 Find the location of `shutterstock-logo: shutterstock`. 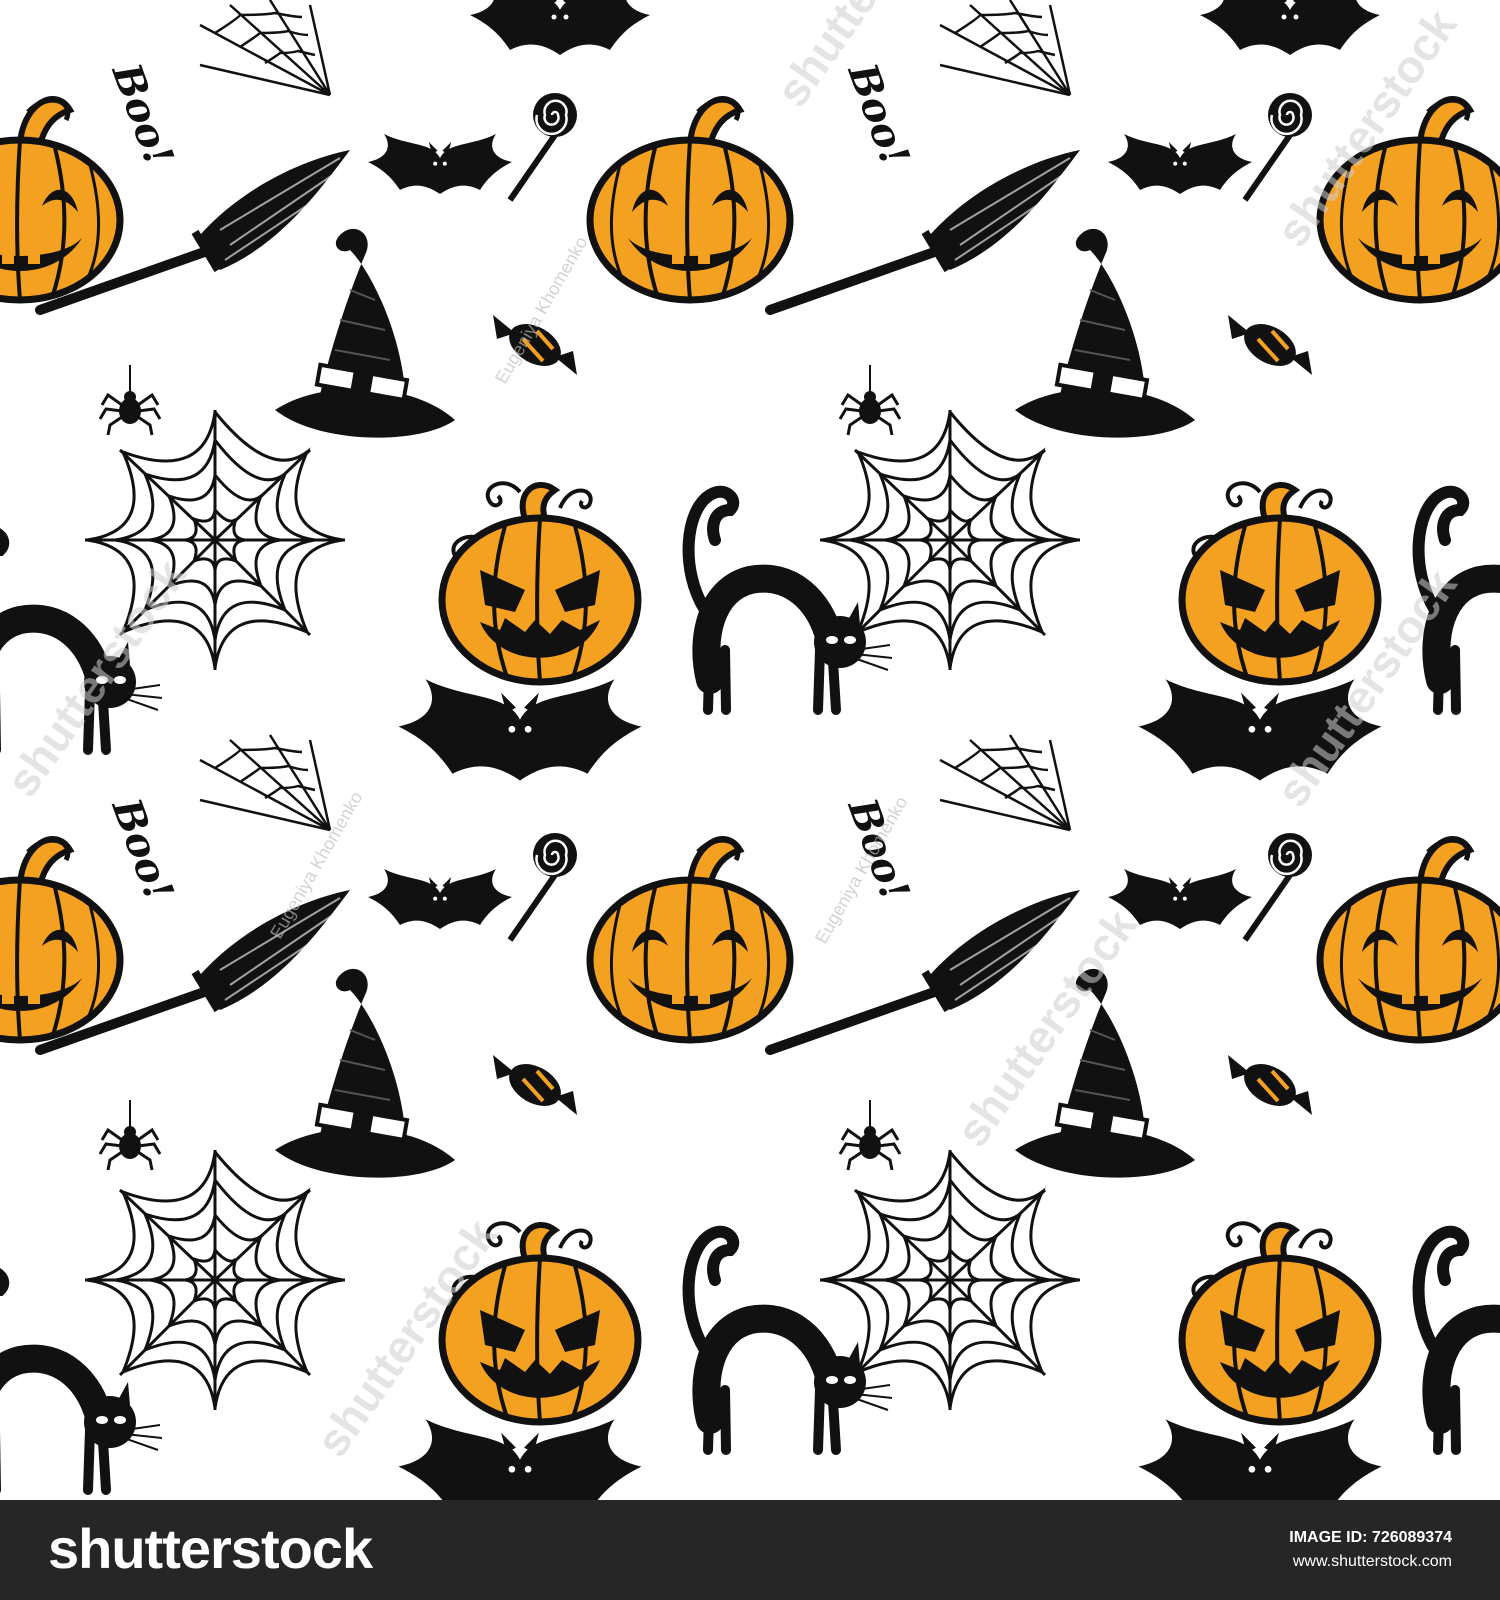

shutterstock-logo: shutterstock is located at coordinates (210, 1548).